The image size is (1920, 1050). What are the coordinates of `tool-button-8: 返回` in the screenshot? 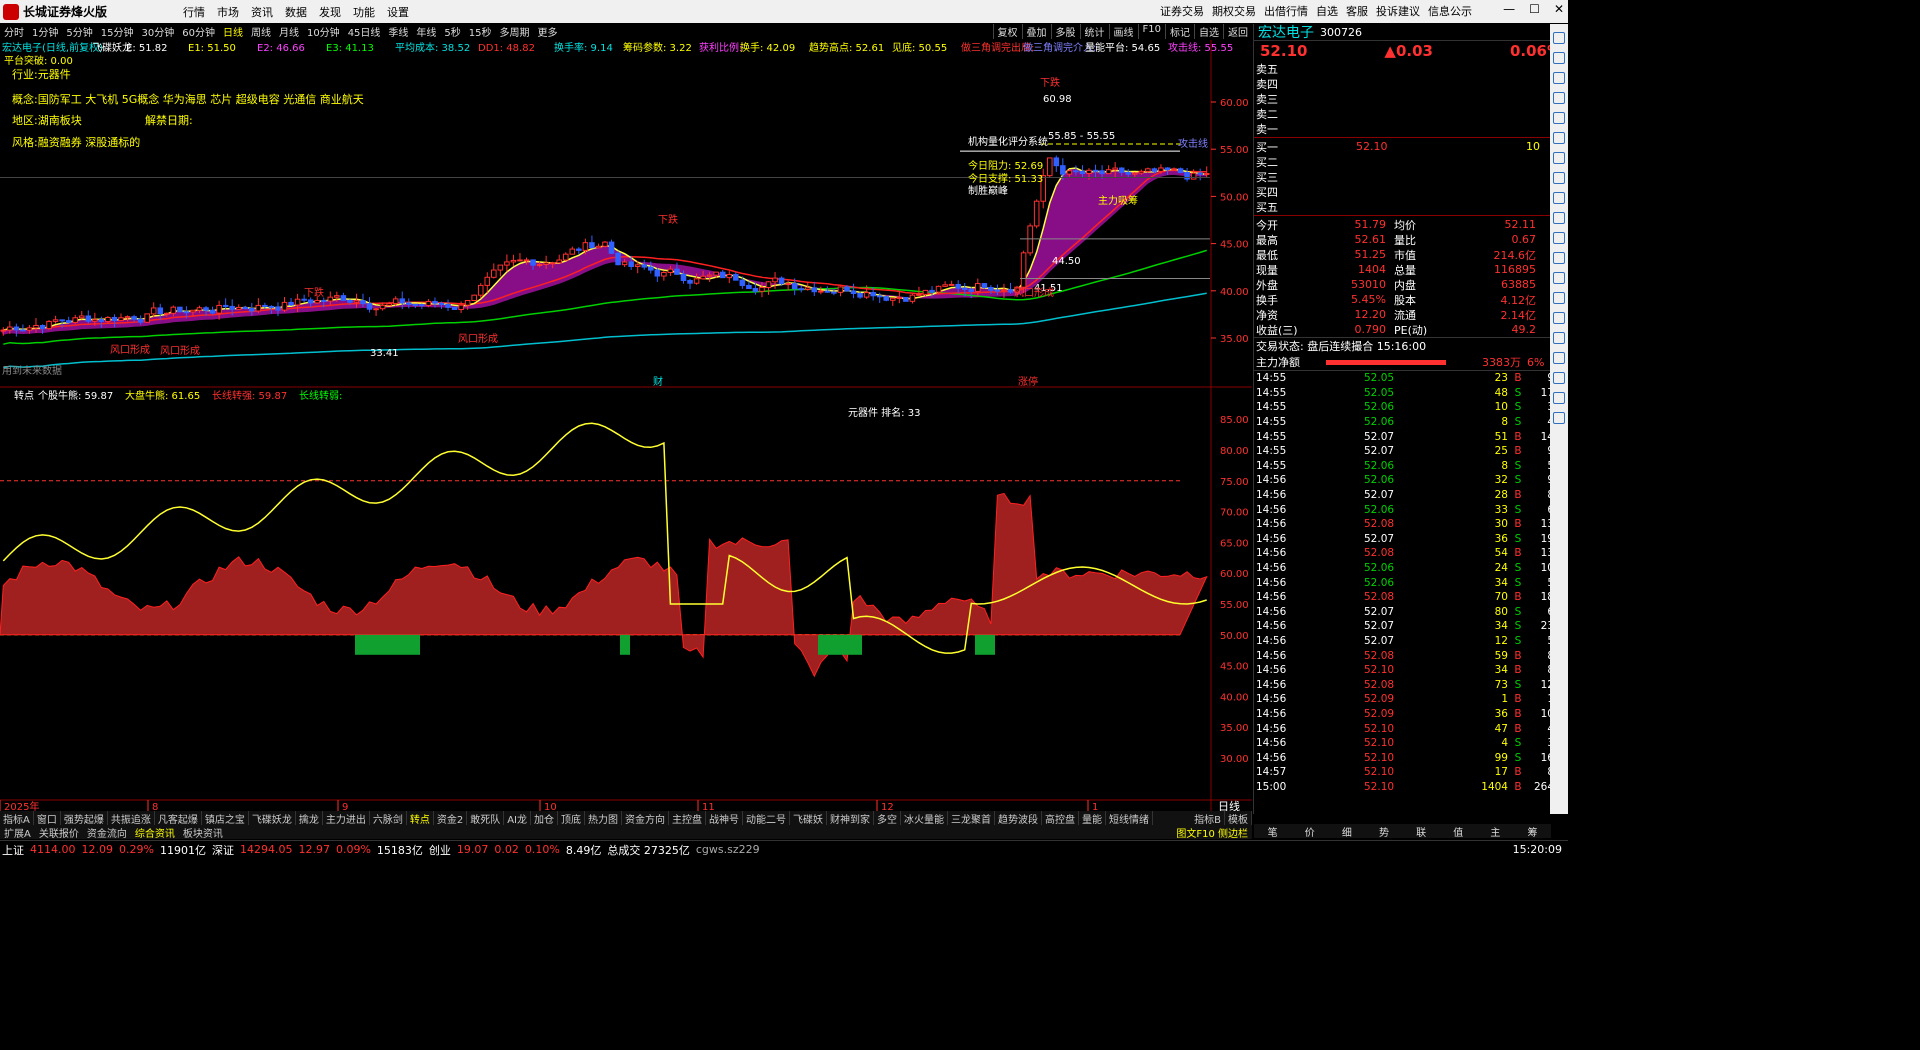 It's located at (1237, 31).